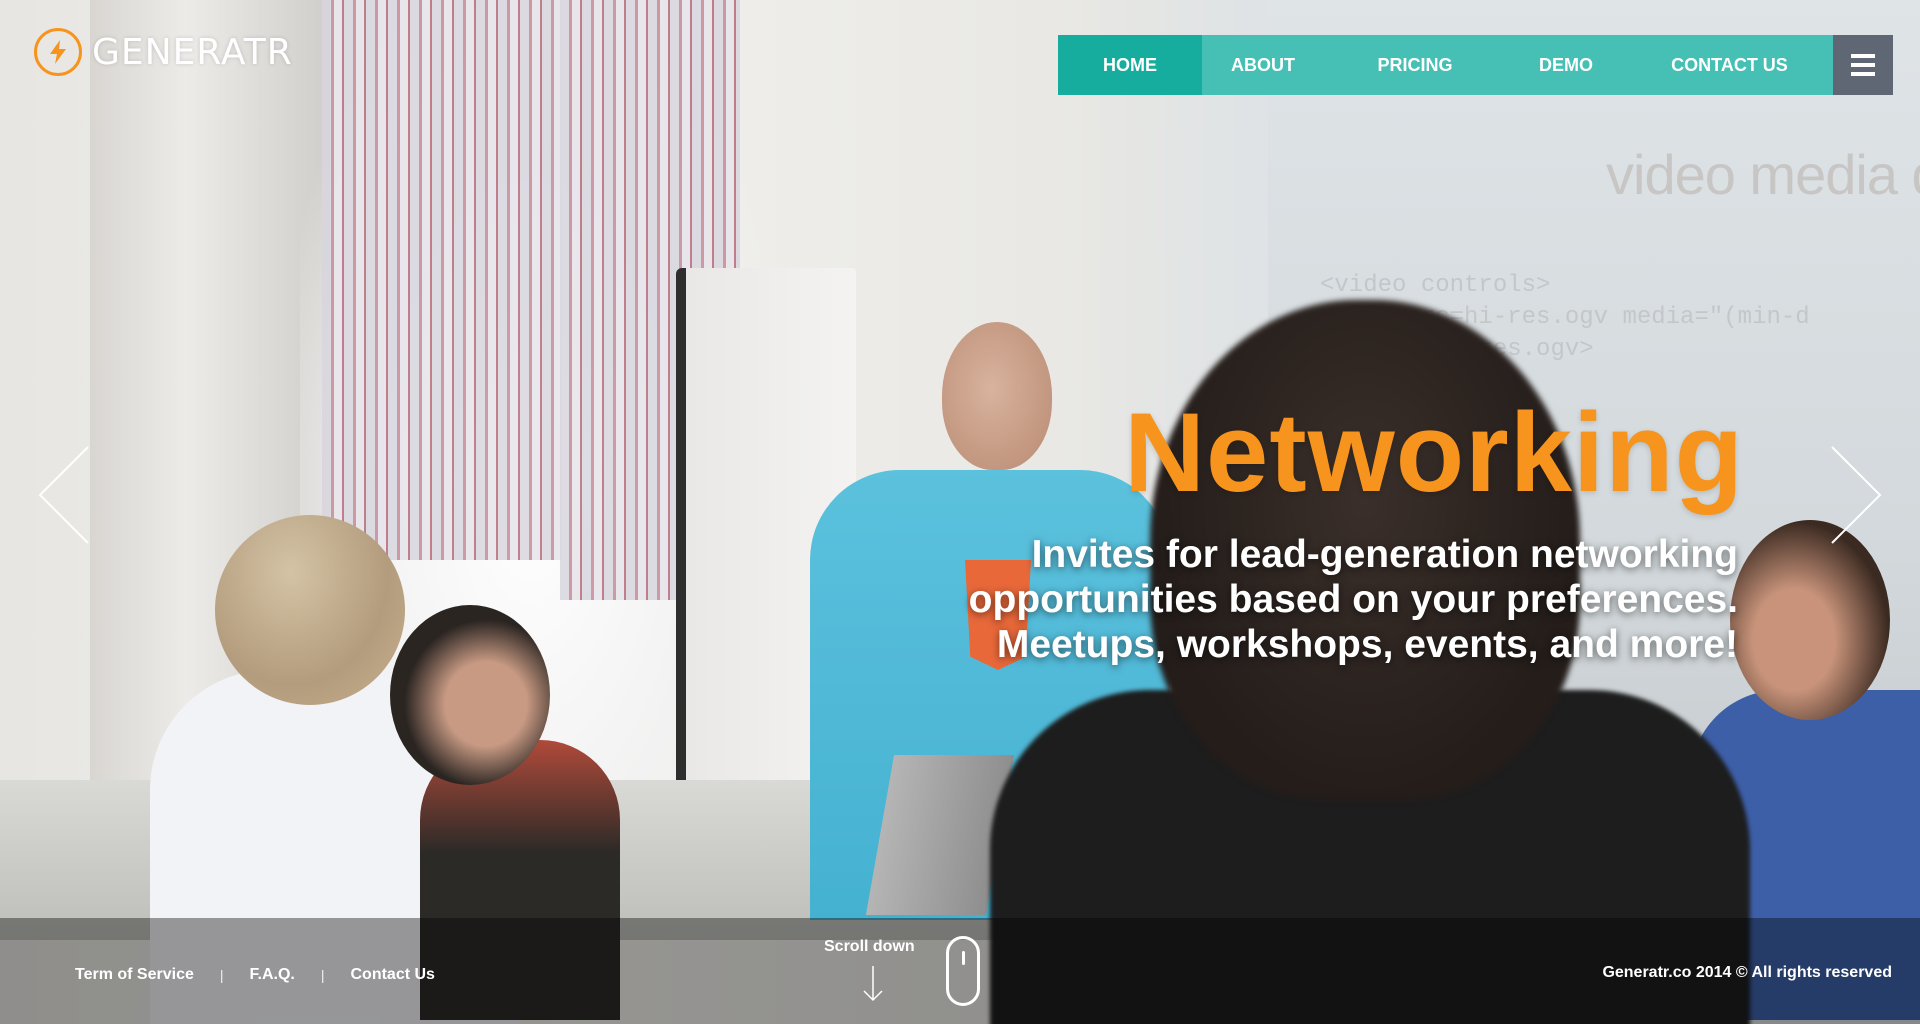 Image resolution: width=1920 pixels, height=1024 pixels. Describe the element at coordinates (1415, 65) in the screenshot. I see `nav-pricing: PRICING` at that location.